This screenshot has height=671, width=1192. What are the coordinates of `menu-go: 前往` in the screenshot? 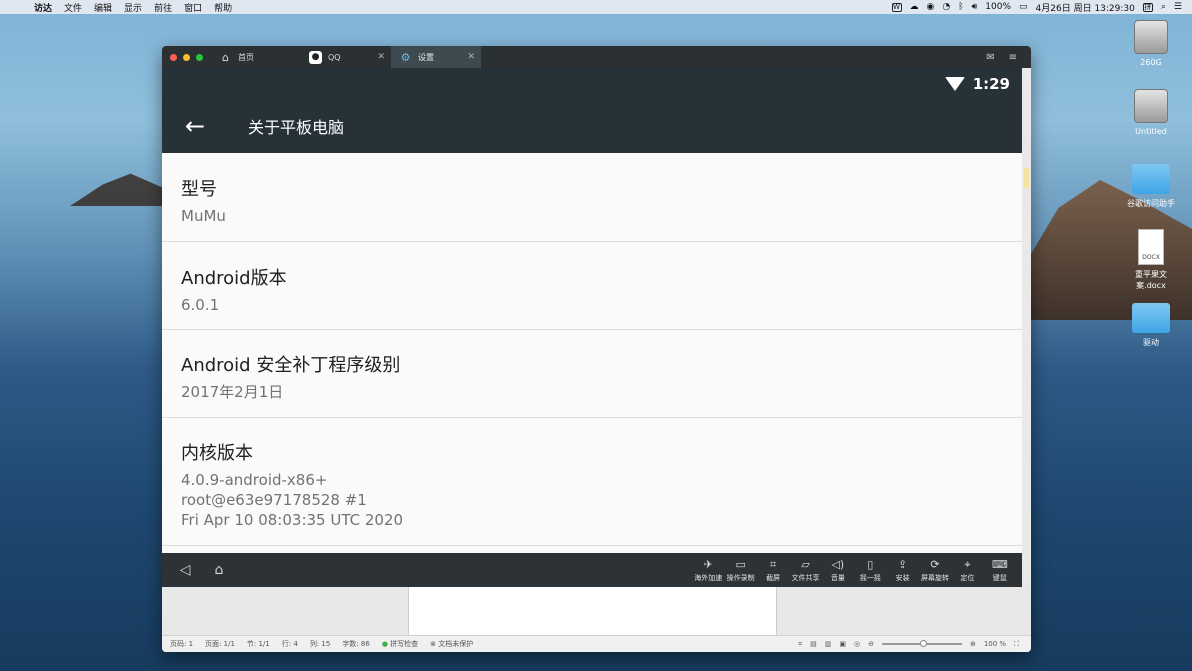 It's located at (163, 7).